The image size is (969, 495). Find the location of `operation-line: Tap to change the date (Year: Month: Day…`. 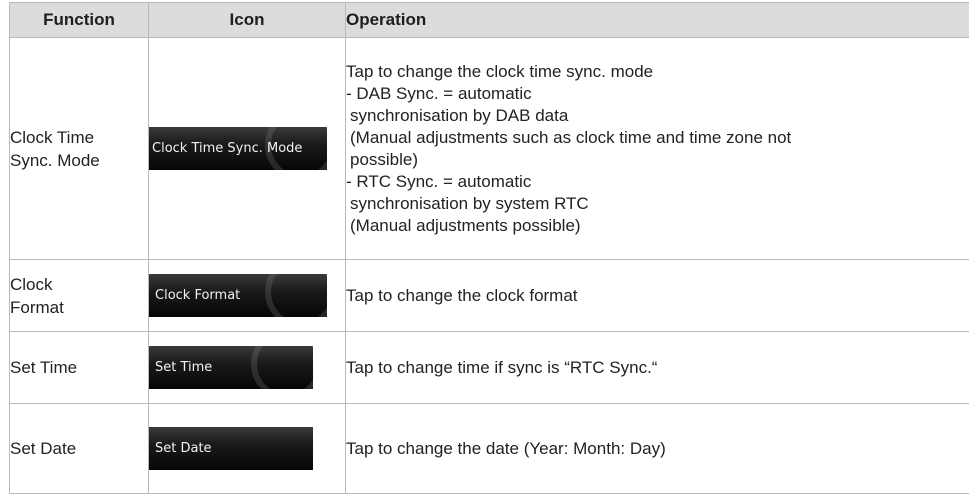

operation-line: Tap to change the date (Year: Month: Day… is located at coordinates (506, 448).